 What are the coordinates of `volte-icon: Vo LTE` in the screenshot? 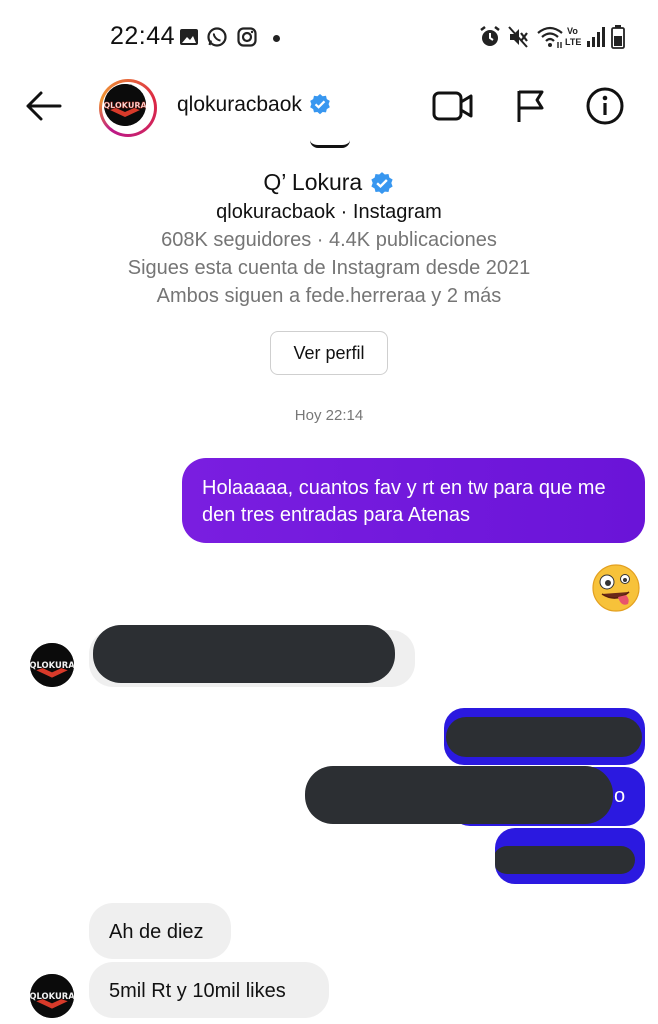 It's located at (573, 36).